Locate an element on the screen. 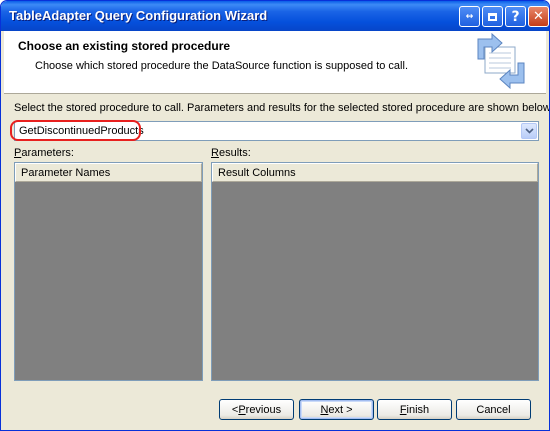 The width and height of the screenshot is (550, 431). maximize-icon is located at coordinates (492, 16).